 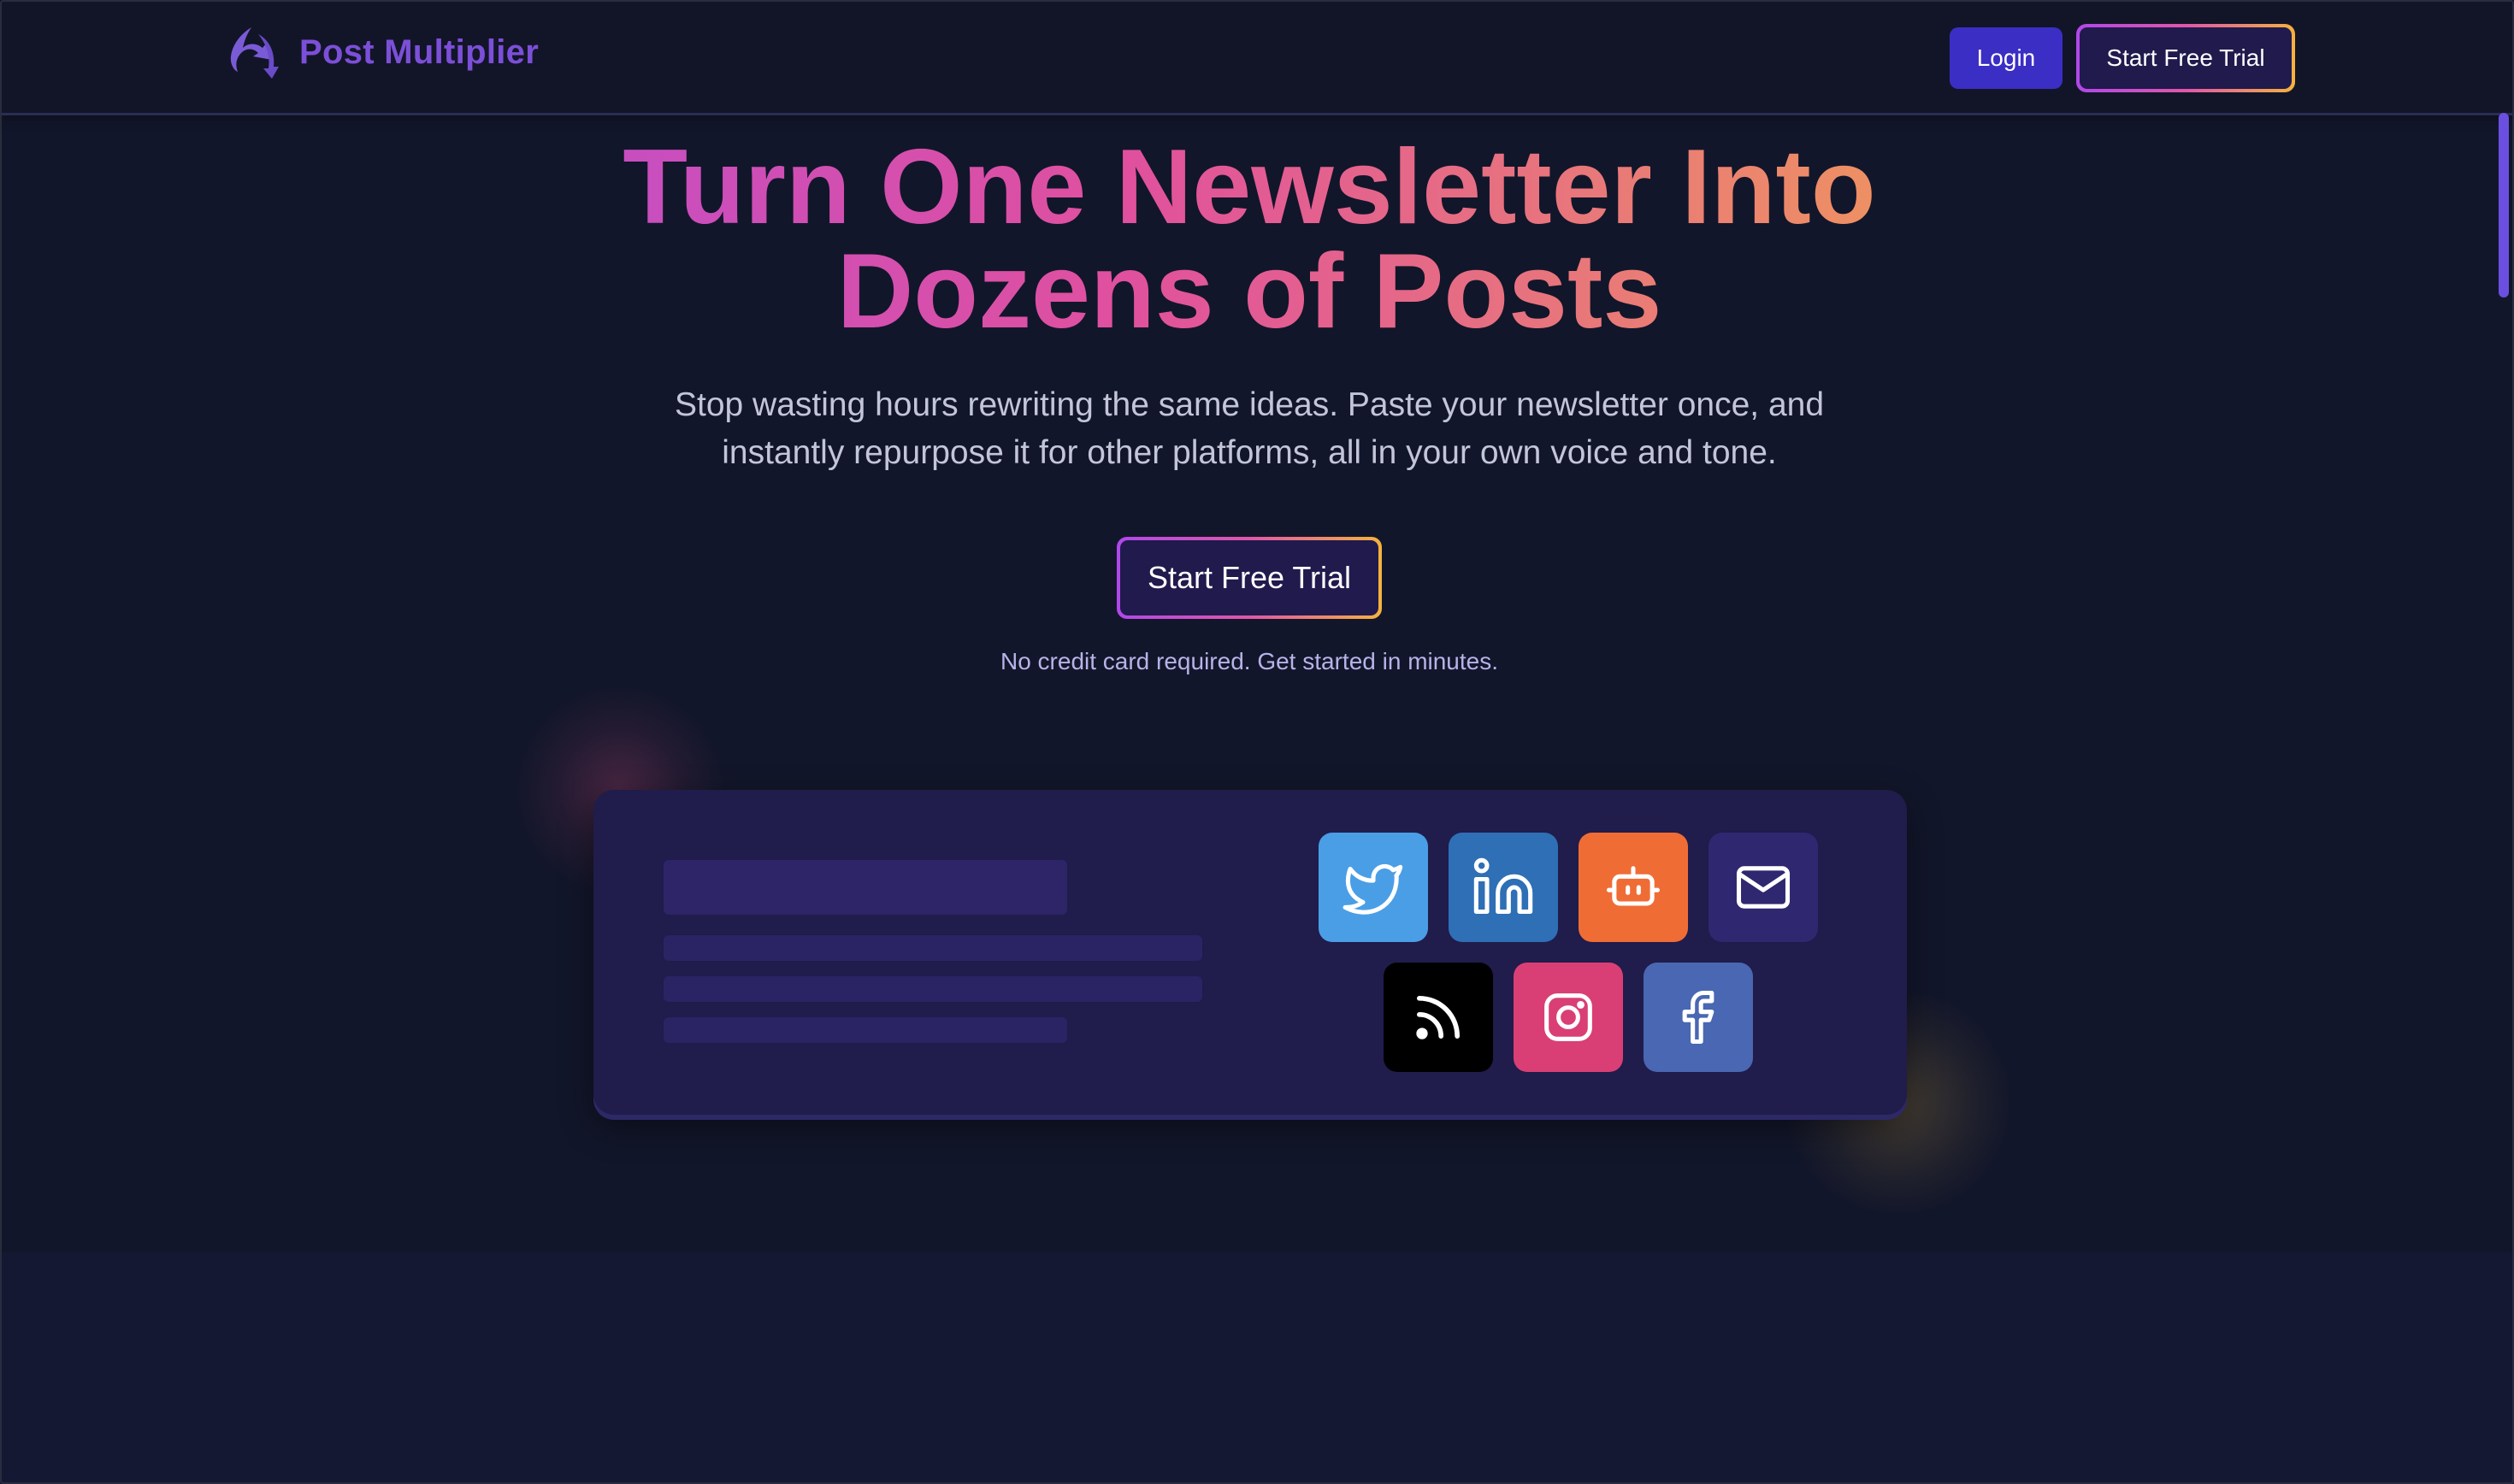 What do you see at coordinates (255, 53) in the screenshot?
I see `swirl-arrow-logo-icon` at bounding box center [255, 53].